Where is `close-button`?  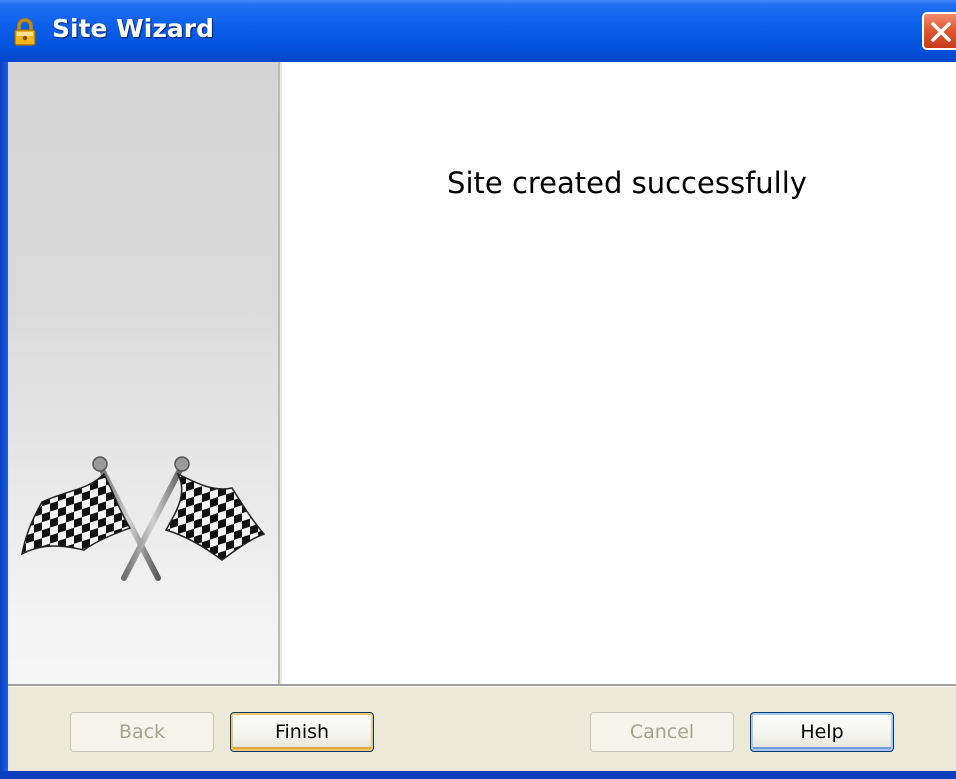 close-button is located at coordinates (939, 31).